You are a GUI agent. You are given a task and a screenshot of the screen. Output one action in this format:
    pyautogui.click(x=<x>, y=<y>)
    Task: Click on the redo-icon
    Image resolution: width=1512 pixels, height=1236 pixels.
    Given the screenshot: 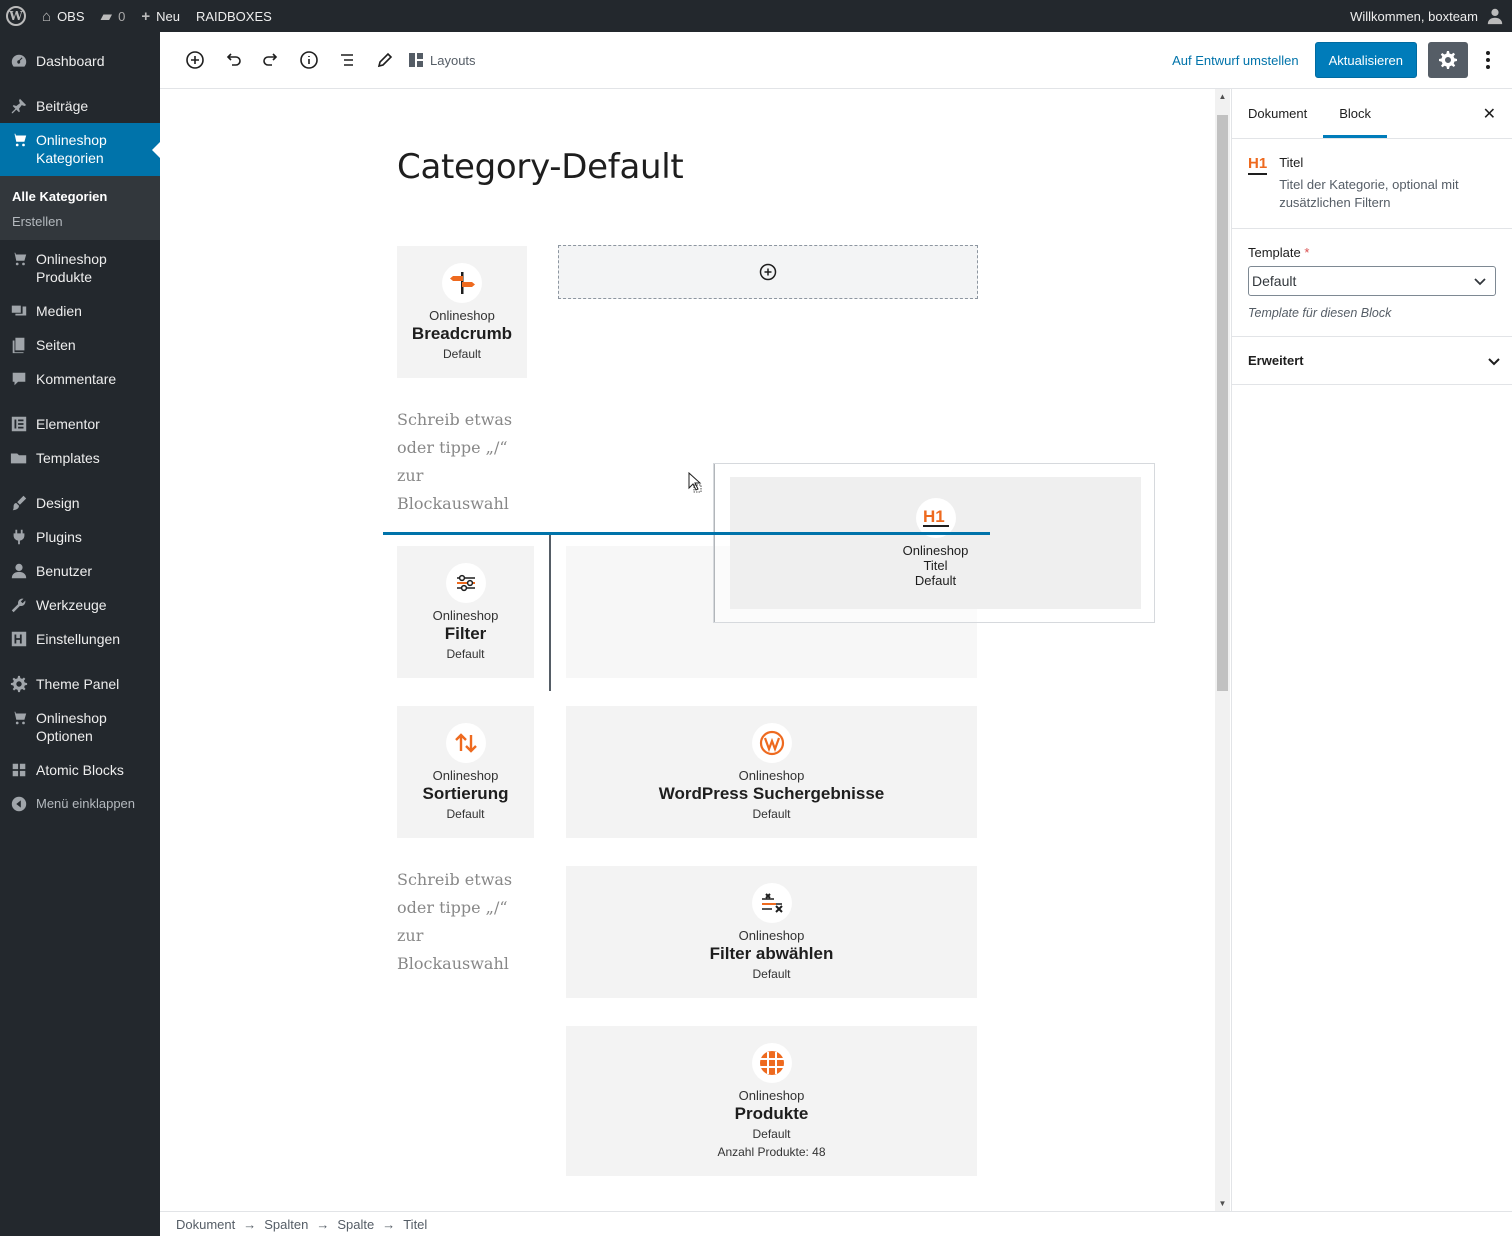 What is the action you would take?
    pyautogui.click(x=270, y=59)
    